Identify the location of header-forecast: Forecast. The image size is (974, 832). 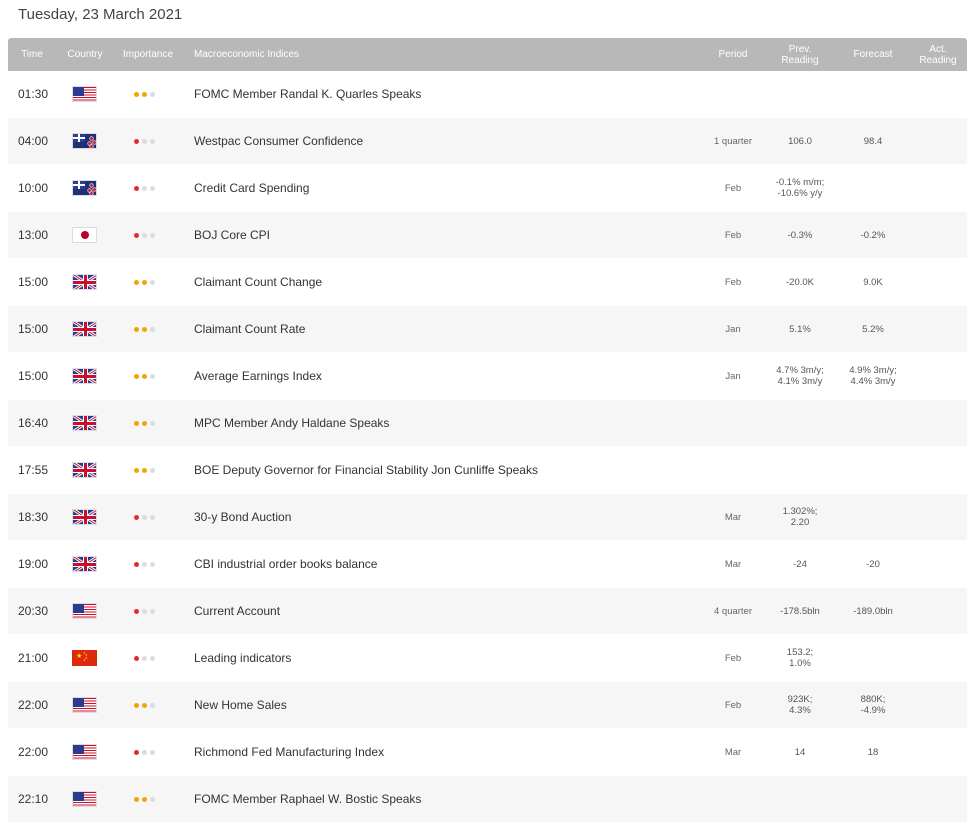
(873, 54).